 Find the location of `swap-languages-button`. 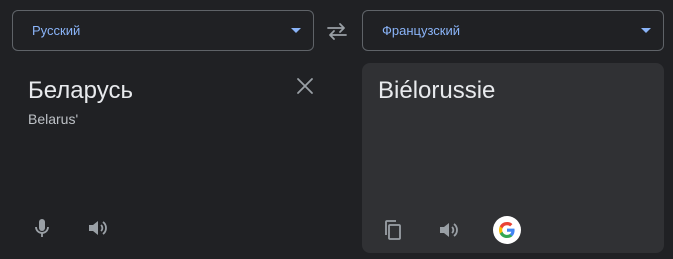

swap-languages-button is located at coordinates (337, 31).